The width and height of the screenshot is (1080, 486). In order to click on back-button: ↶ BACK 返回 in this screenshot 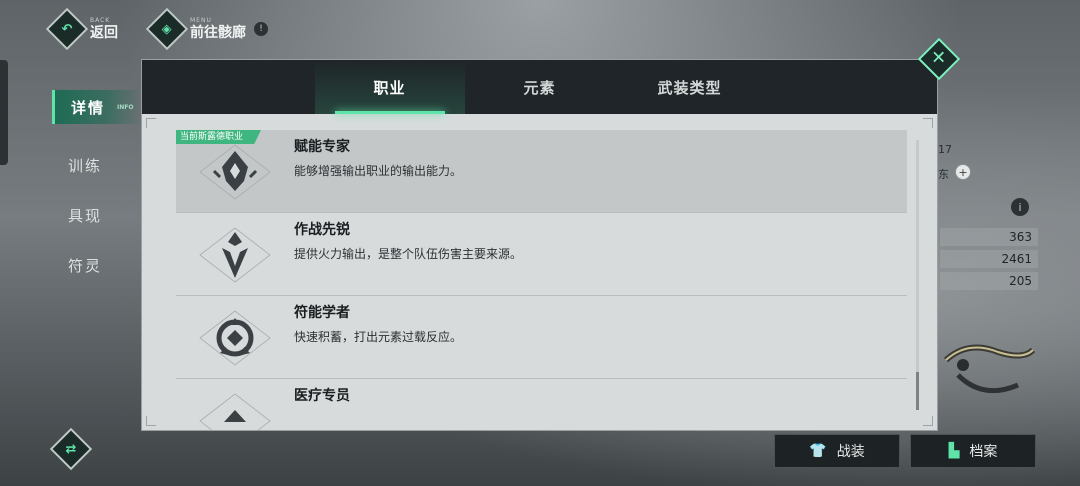, I will do `click(81, 29)`.